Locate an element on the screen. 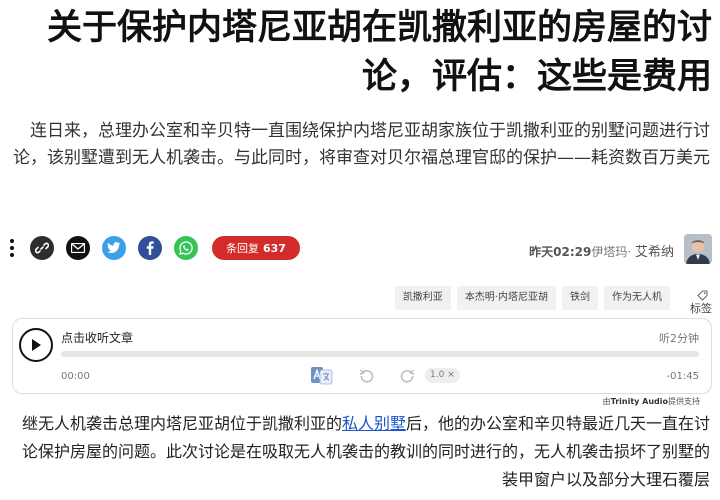 The image size is (720, 500). share-bar: 条回复 637 is located at coordinates (154, 248).